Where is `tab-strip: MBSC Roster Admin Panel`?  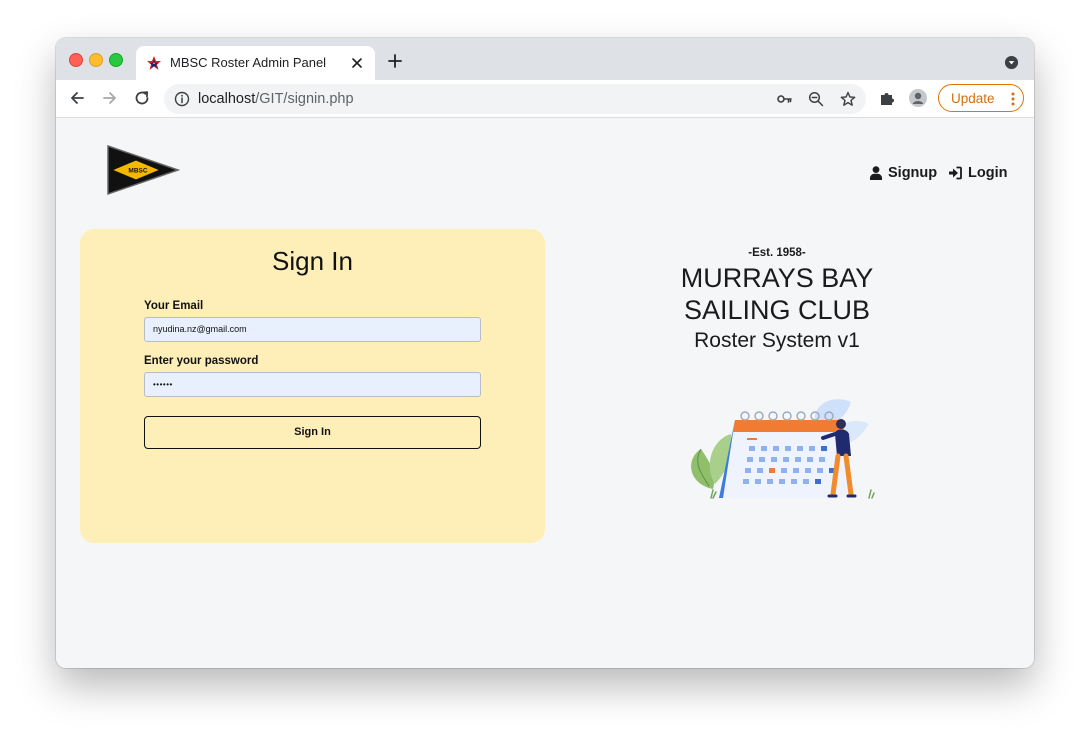
tab-strip: MBSC Roster Admin Panel is located at coordinates (545, 59).